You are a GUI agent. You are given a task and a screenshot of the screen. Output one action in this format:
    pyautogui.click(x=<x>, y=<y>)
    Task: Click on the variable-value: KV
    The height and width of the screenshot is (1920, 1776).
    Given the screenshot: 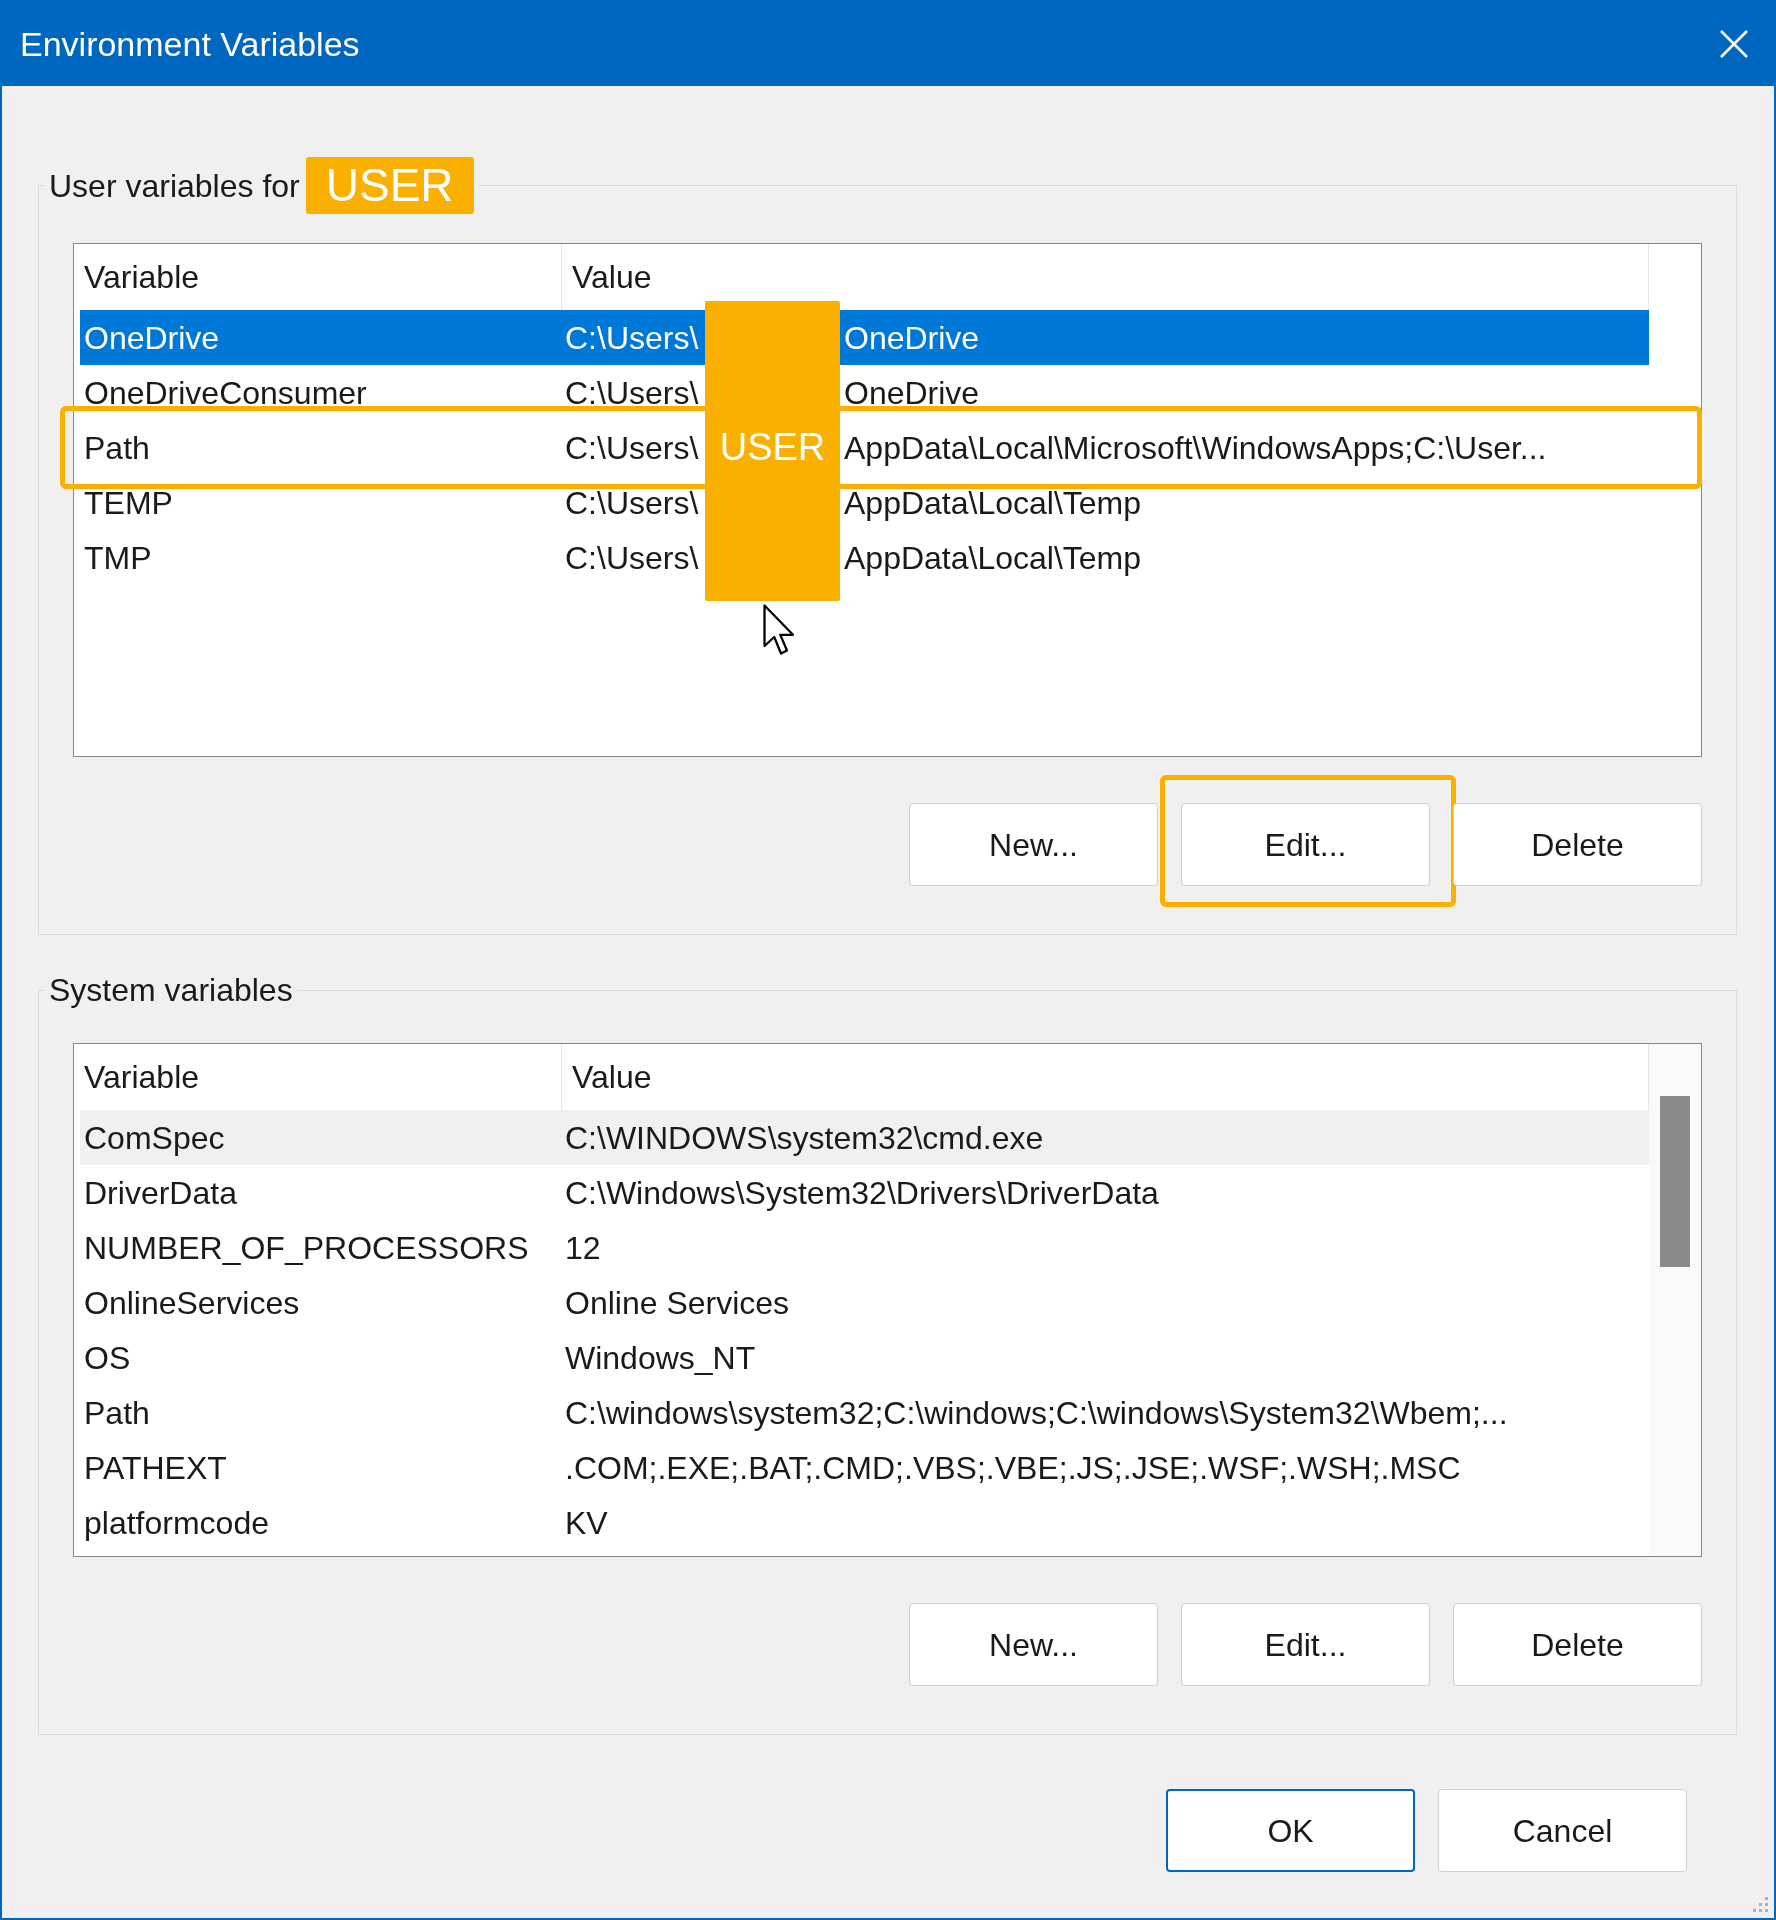 What is the action you would take?
    pyautogui.click(x=586, y=1523)
    